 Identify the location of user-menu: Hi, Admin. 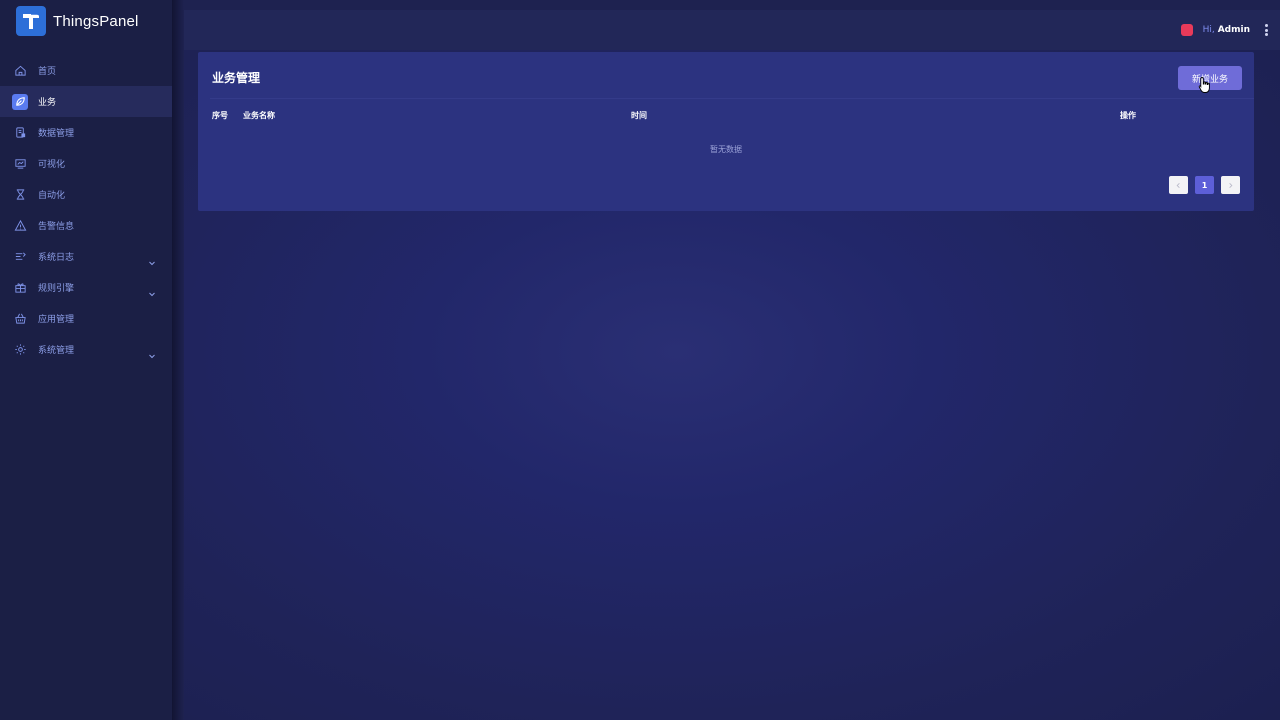
(1224, 30).